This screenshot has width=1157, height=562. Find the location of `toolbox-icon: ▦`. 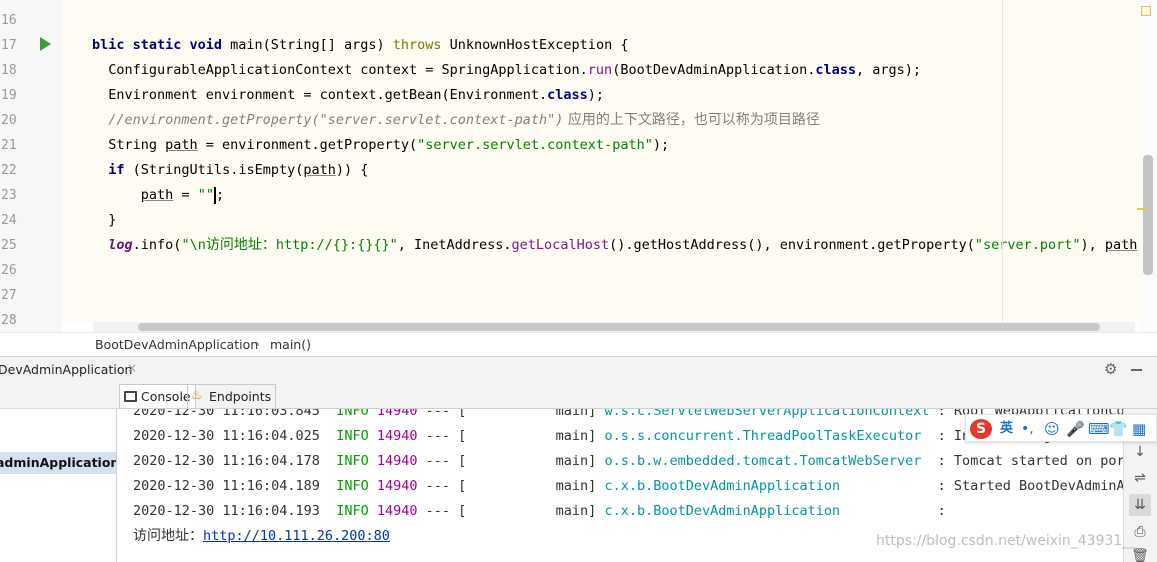

toolbox-icon: ▦ is located at coordinates (1139, 429).